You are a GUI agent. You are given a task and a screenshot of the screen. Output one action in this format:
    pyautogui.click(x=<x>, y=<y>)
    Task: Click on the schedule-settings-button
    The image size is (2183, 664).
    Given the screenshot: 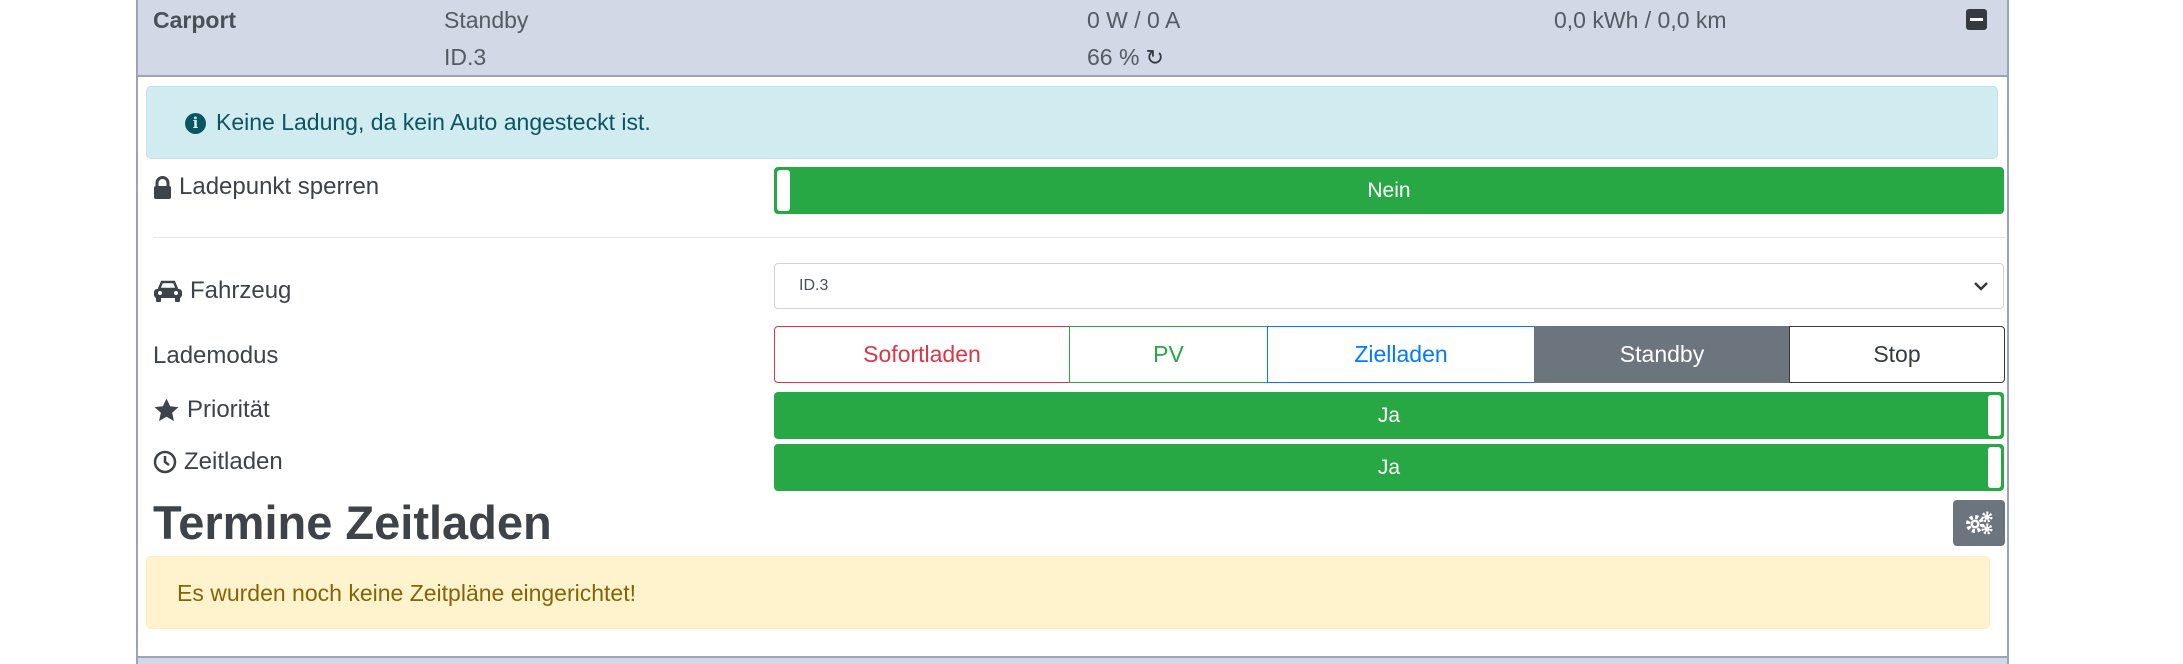 What is the action you would take?
    pyautogui.click(x=1979, y=523)
    